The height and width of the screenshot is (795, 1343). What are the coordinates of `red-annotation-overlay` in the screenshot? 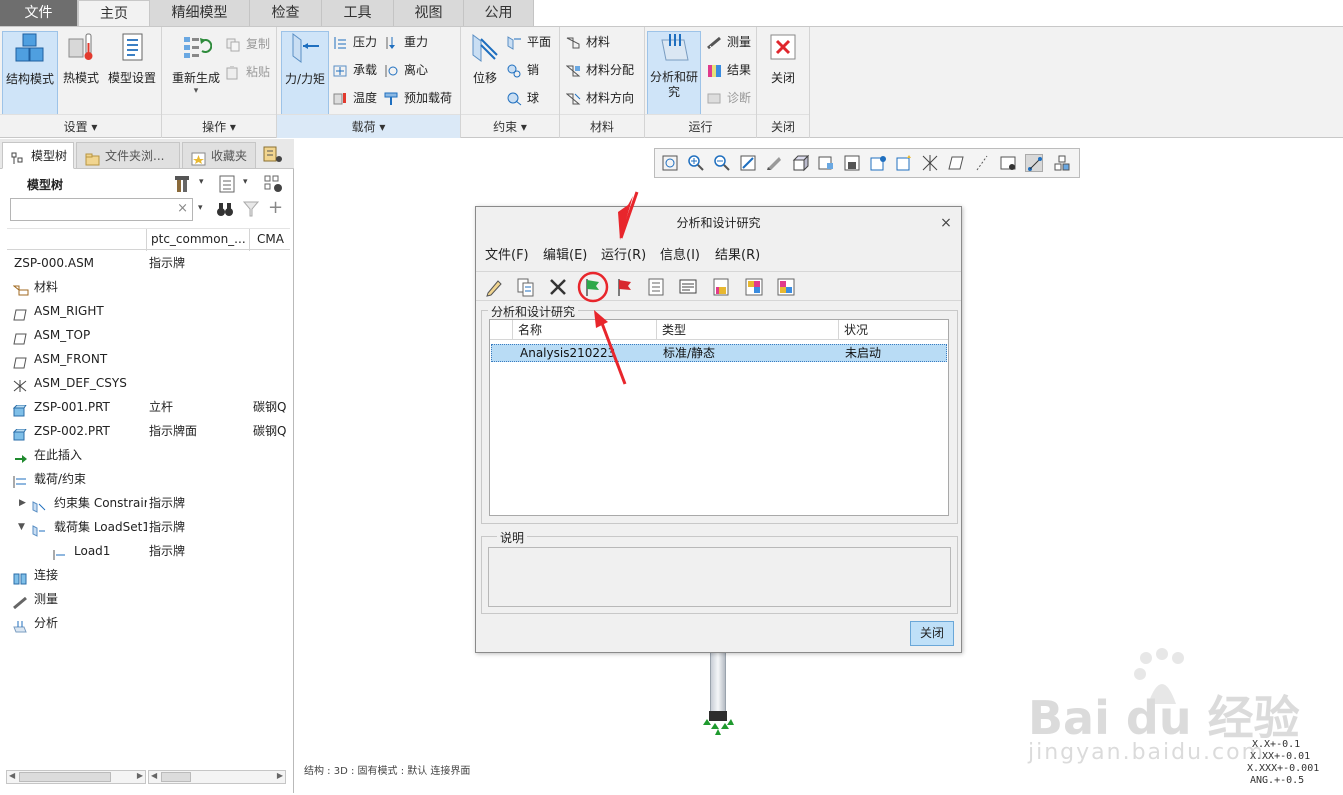 It's located at (608, 288).